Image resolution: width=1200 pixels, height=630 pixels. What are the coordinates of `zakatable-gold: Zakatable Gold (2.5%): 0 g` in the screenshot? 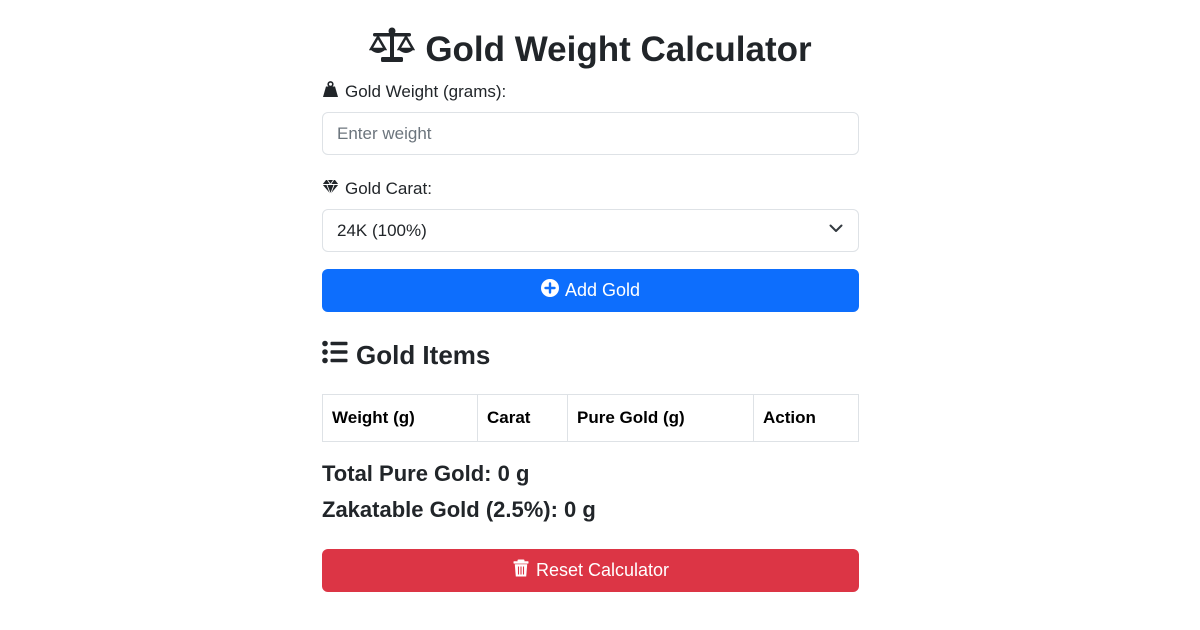 It's located at (459, 509).